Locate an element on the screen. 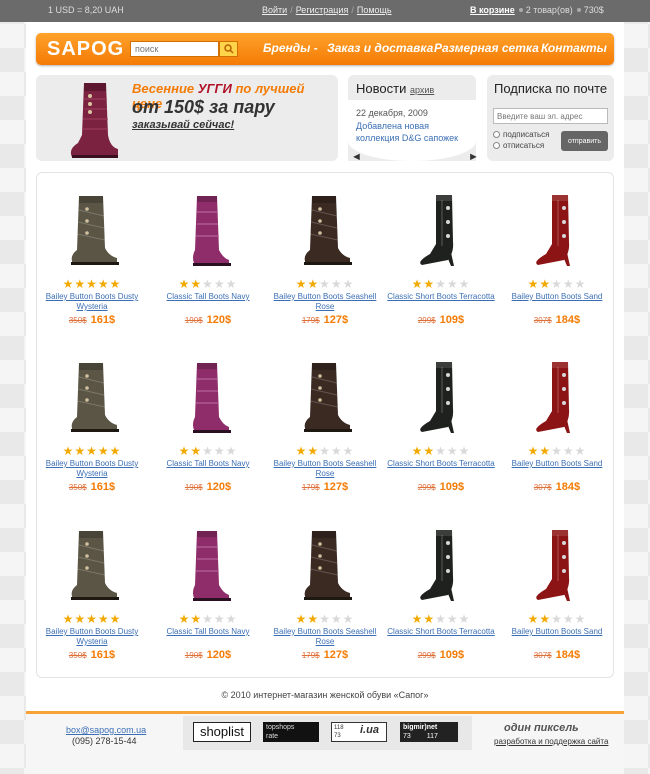 Image resolution: width=650 pixels, height=774 pixels. phone-number: (095) 278-15-44 is located at coordinates (104, 741).